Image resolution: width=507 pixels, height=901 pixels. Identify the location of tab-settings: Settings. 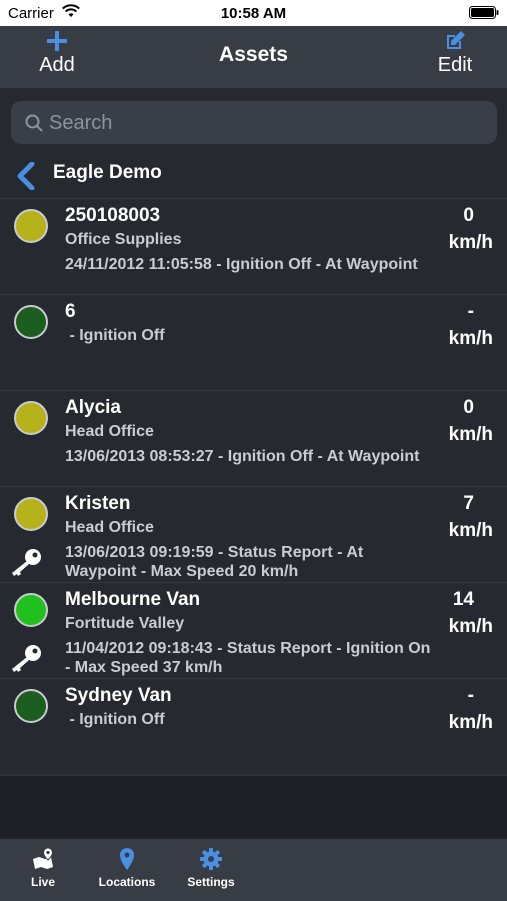
(211, 868).